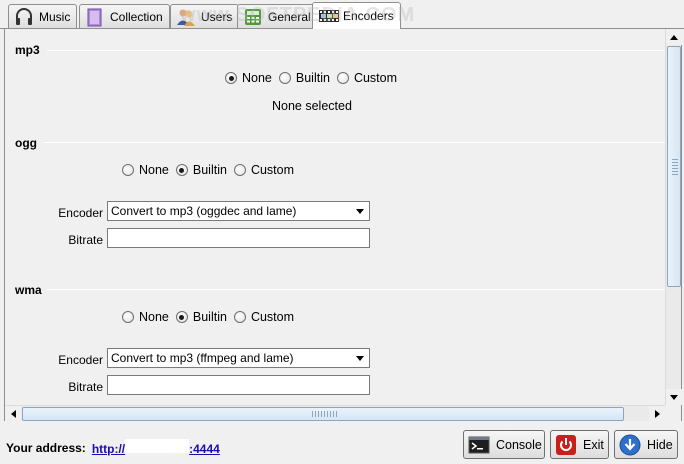 This screenshot has height=464, width=684. I want to click on ogg-encoder-select: Convert to mp3 (oggdec and lame), so click(238, 211).